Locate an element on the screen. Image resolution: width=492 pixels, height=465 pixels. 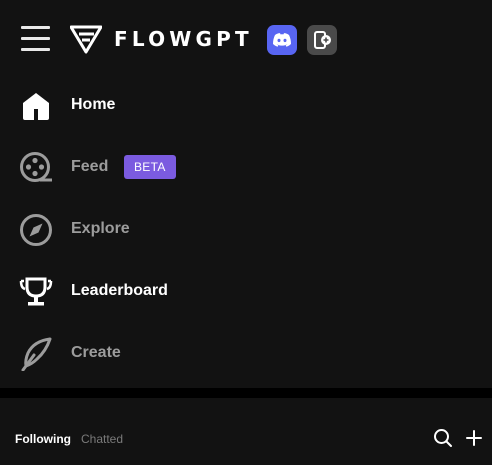
add-app-icon is located at coordinates (322, 40).